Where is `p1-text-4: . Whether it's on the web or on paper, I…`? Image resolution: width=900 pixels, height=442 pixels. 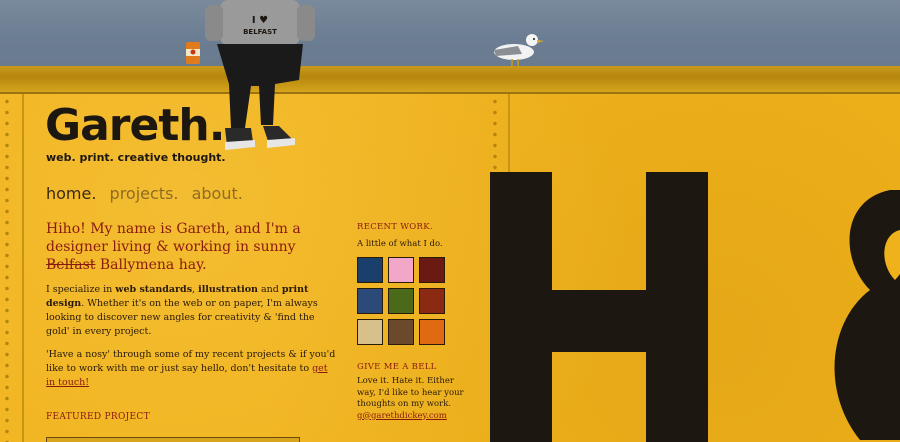
p1-text-4: . Whether it's on the web or on paper, I… is located at coordinates (182, 317).